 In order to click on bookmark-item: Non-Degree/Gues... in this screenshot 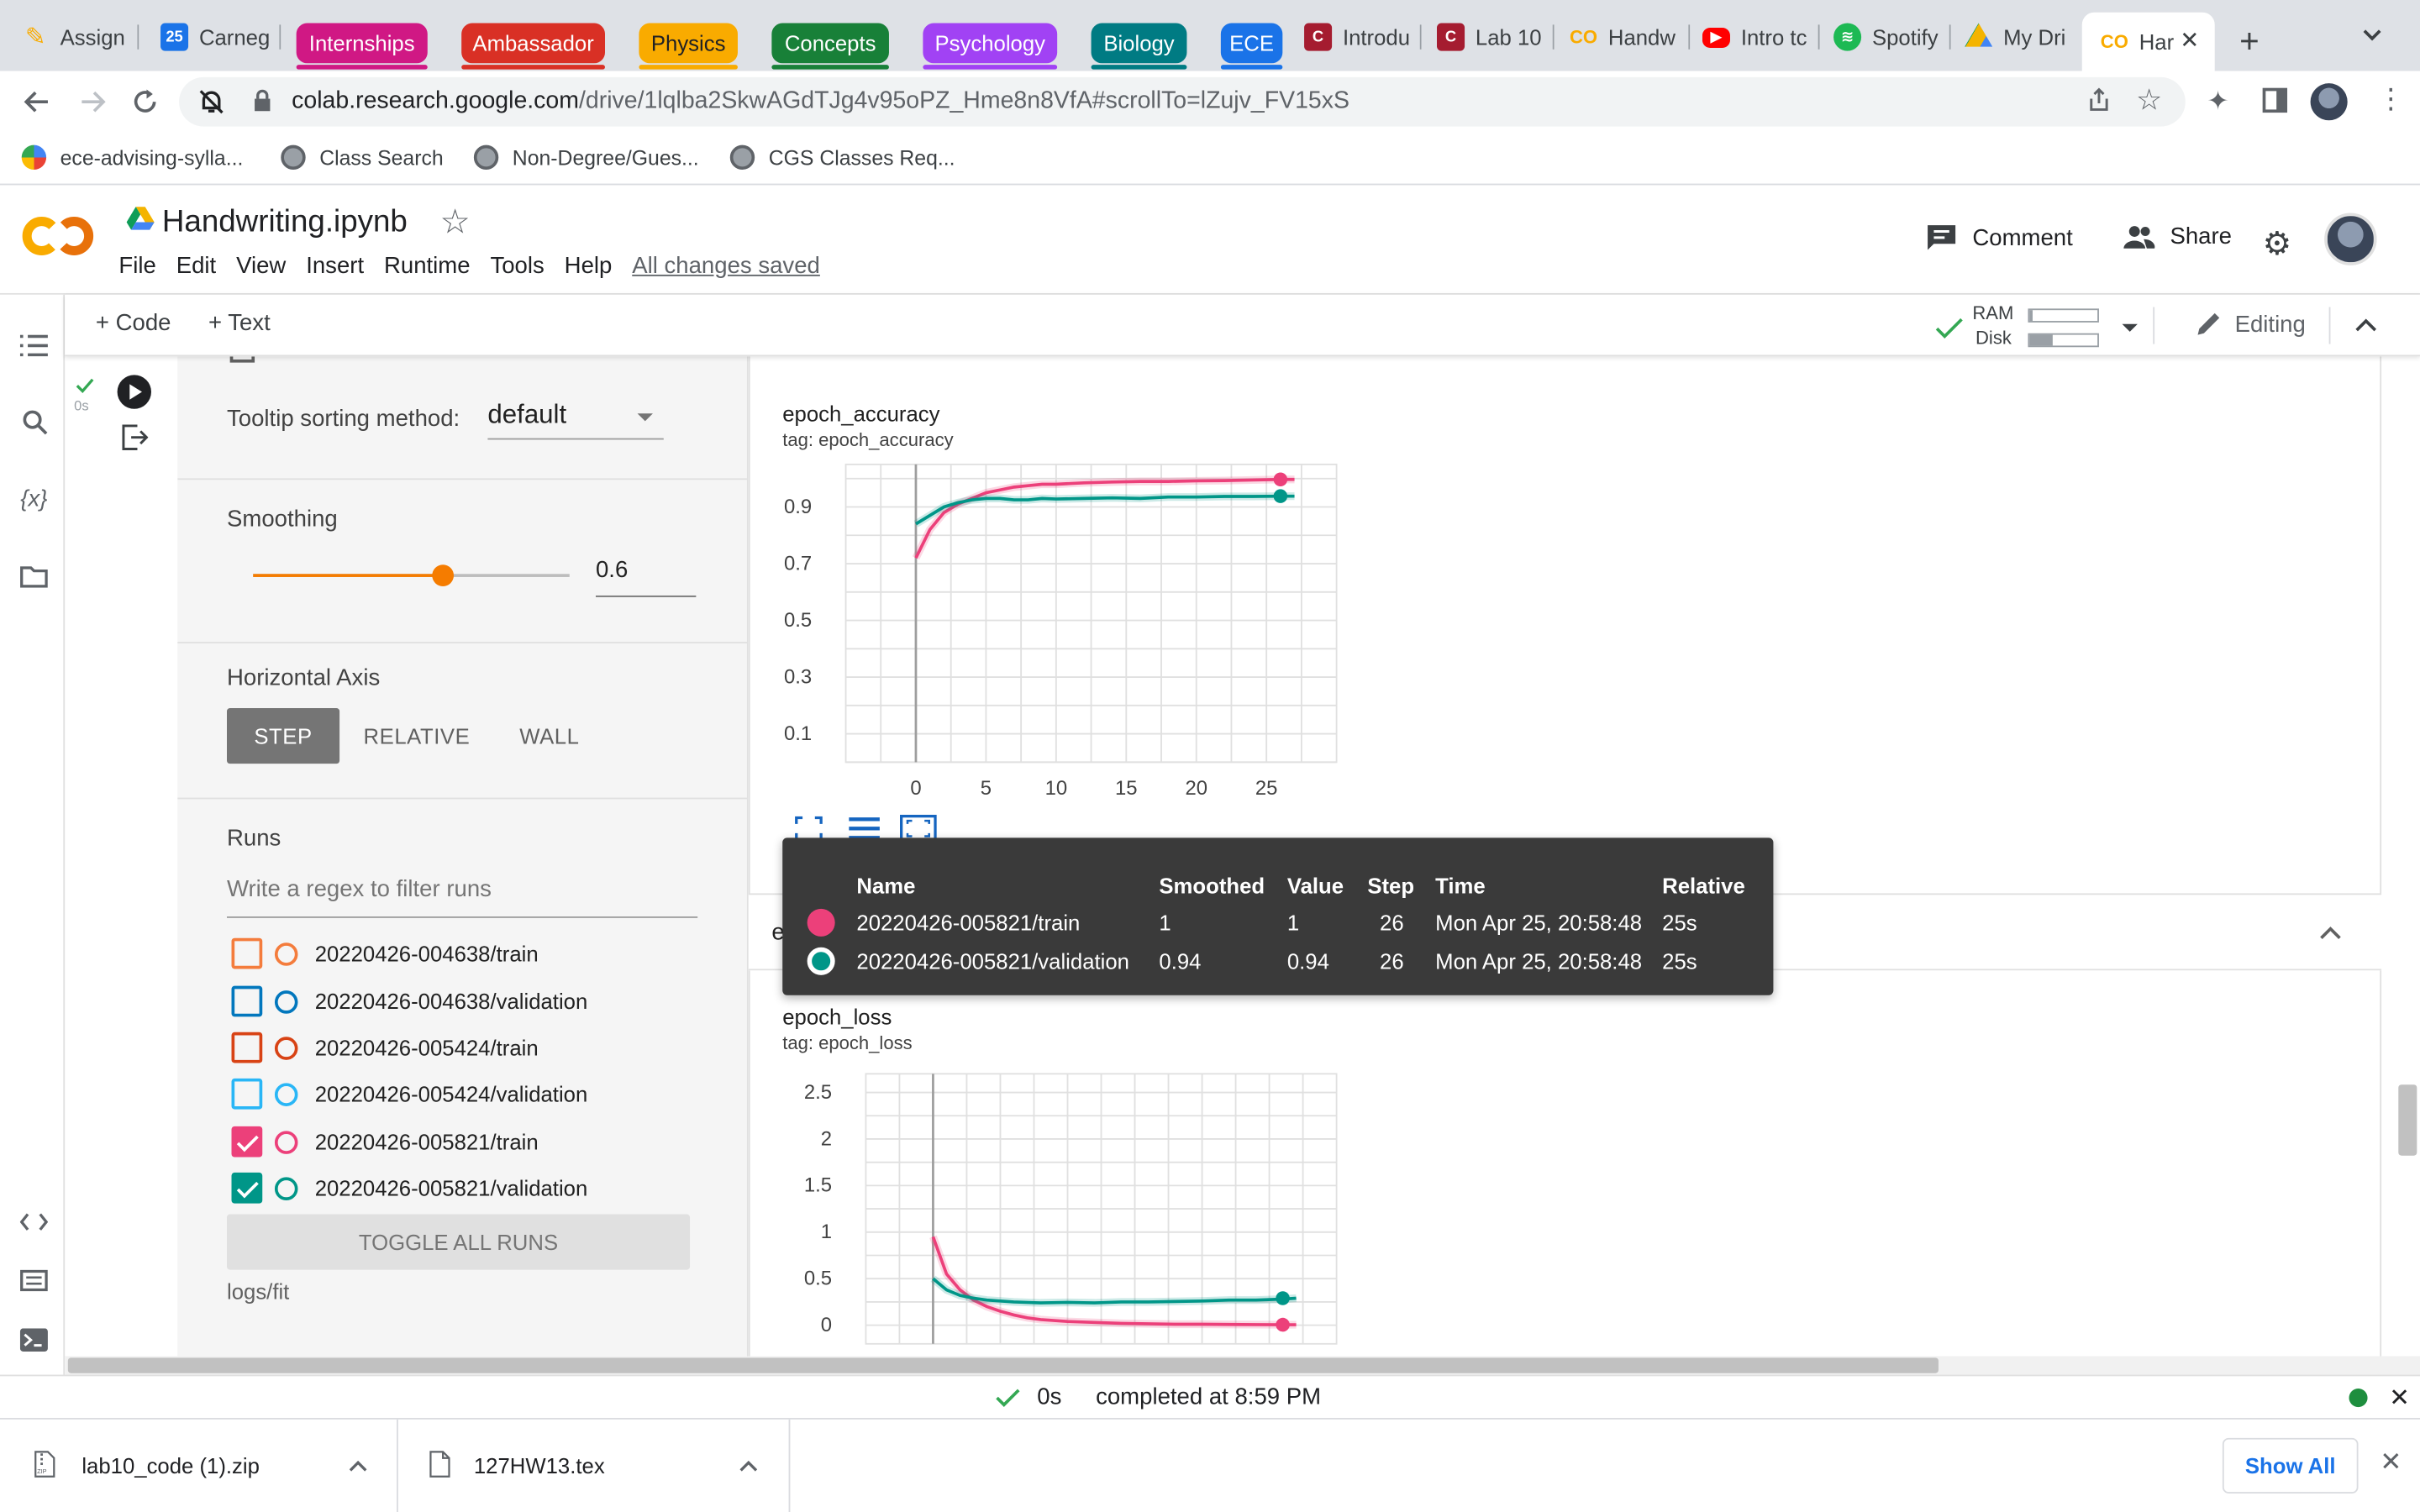, I will do `click(586, 157)`.